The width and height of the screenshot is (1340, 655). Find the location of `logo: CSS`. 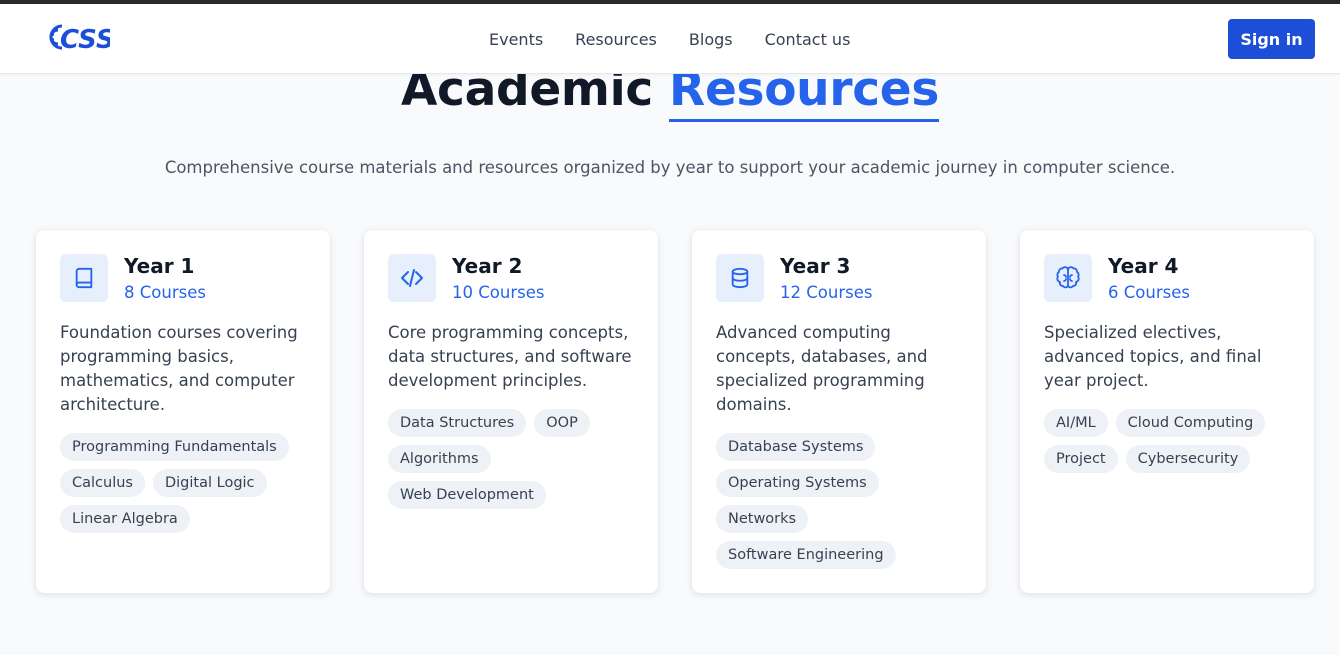

logo: CSS is located at coordinates (75, 37).